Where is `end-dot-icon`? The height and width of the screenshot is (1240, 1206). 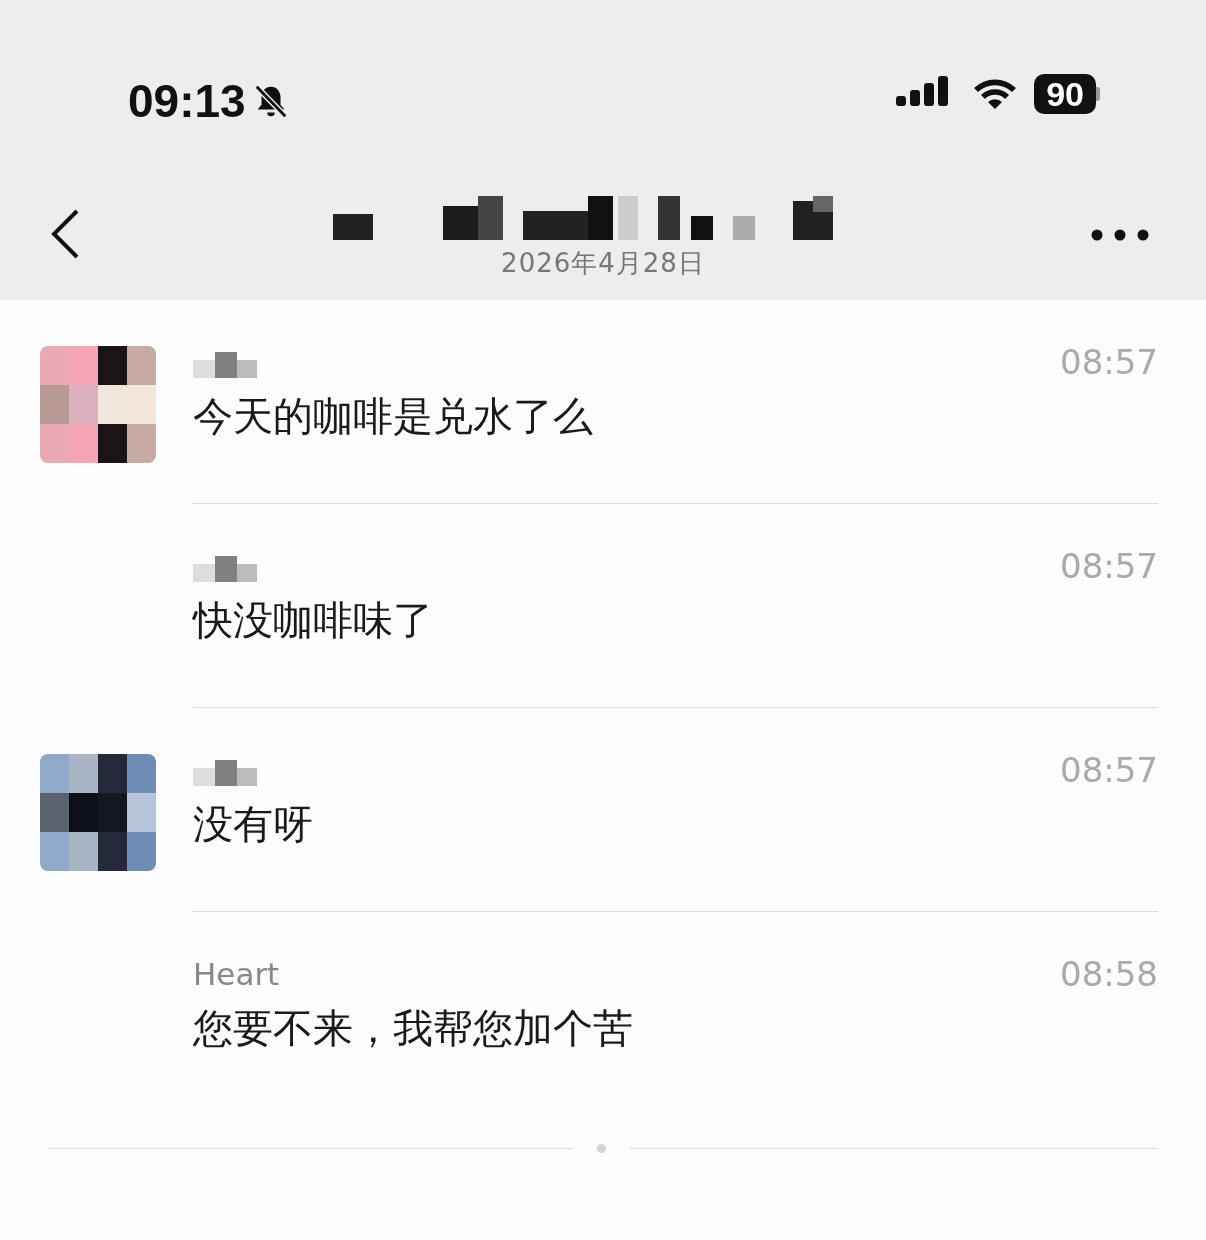 end-dot-icon is located at coordinates (601, 1148).